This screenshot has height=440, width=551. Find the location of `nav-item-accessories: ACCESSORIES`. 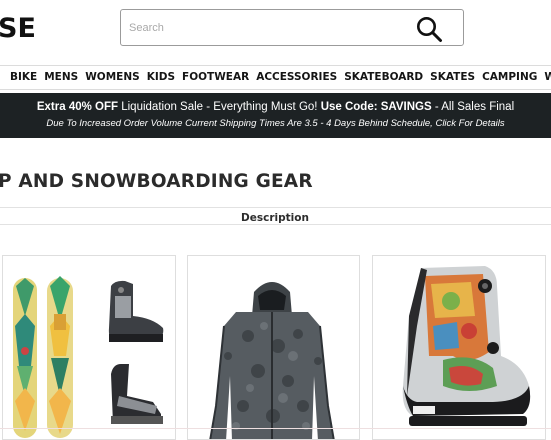

nav-item-accessories: ACCESSORIES is located at coordinates (296, 77).